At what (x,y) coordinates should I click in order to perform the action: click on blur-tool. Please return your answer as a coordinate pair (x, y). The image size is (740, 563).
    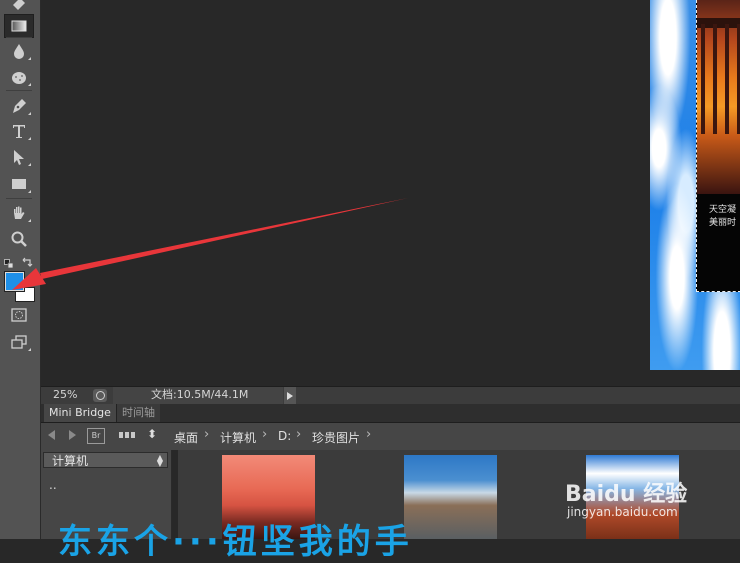
    Looking at the image, I should click on (19, 51).